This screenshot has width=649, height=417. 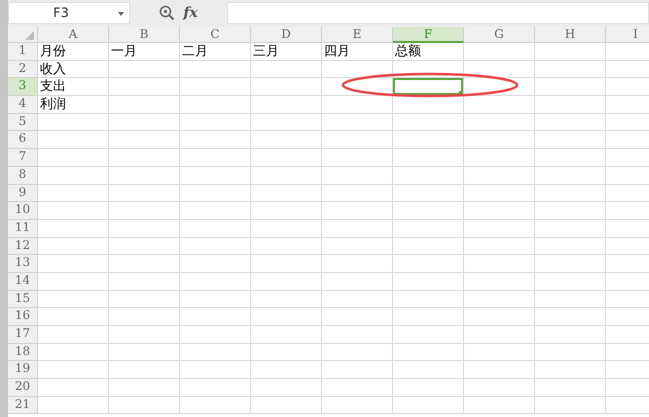 I want to click on row-header: 13, so click(x=23, y=264).